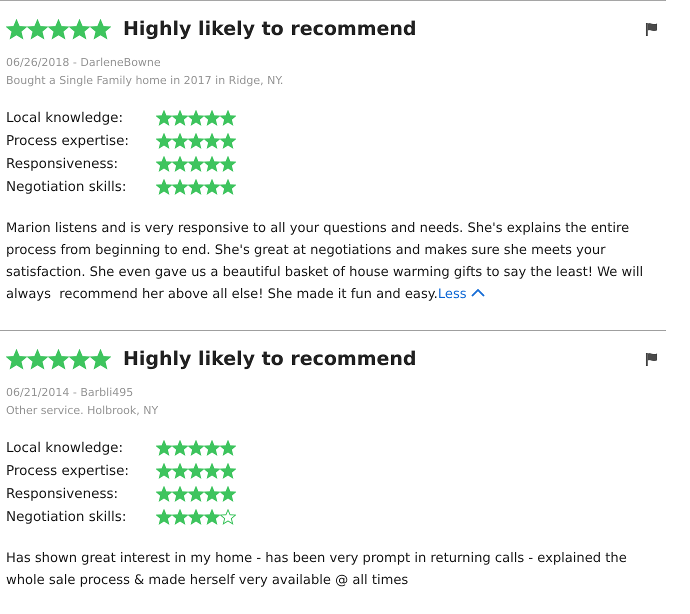 Image resolution: width=690 pixels, height=614 pixels. What do you see at coordinates (477, 293) in the screenshot?
I see `caret-icon` at bounding box center [477, 293].